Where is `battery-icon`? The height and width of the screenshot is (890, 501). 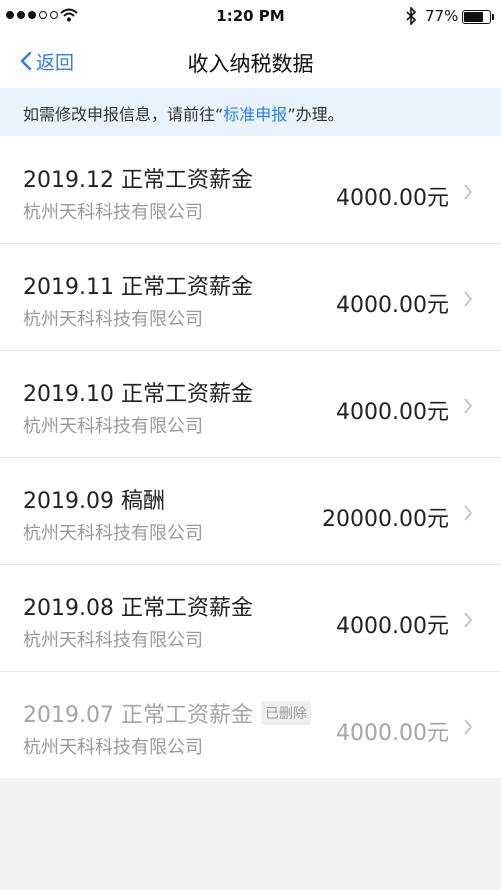
battery-icon is located at coordinates (476, 17).